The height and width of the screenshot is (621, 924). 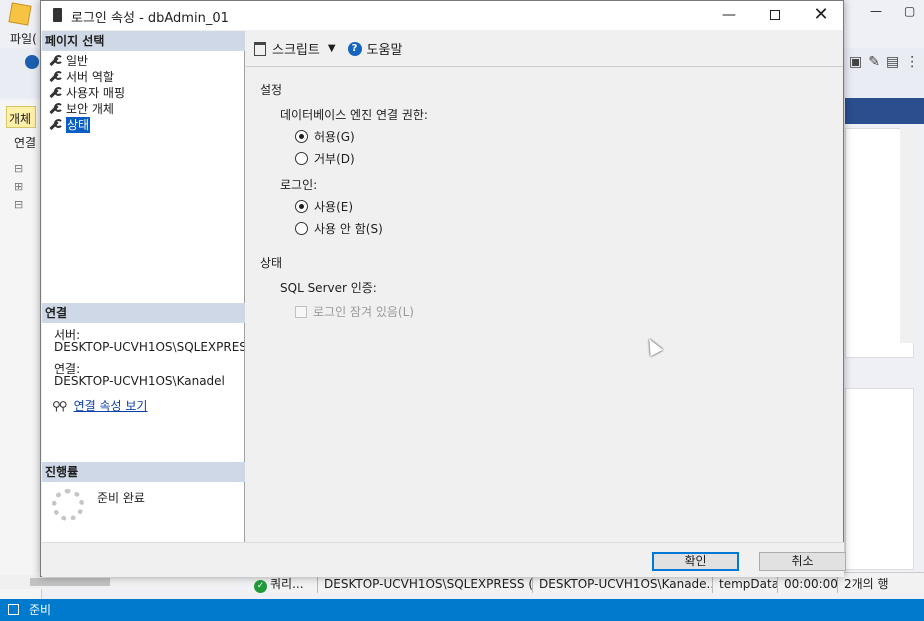 I want to click on connection-header: 연결, so click(x=143, y=313).